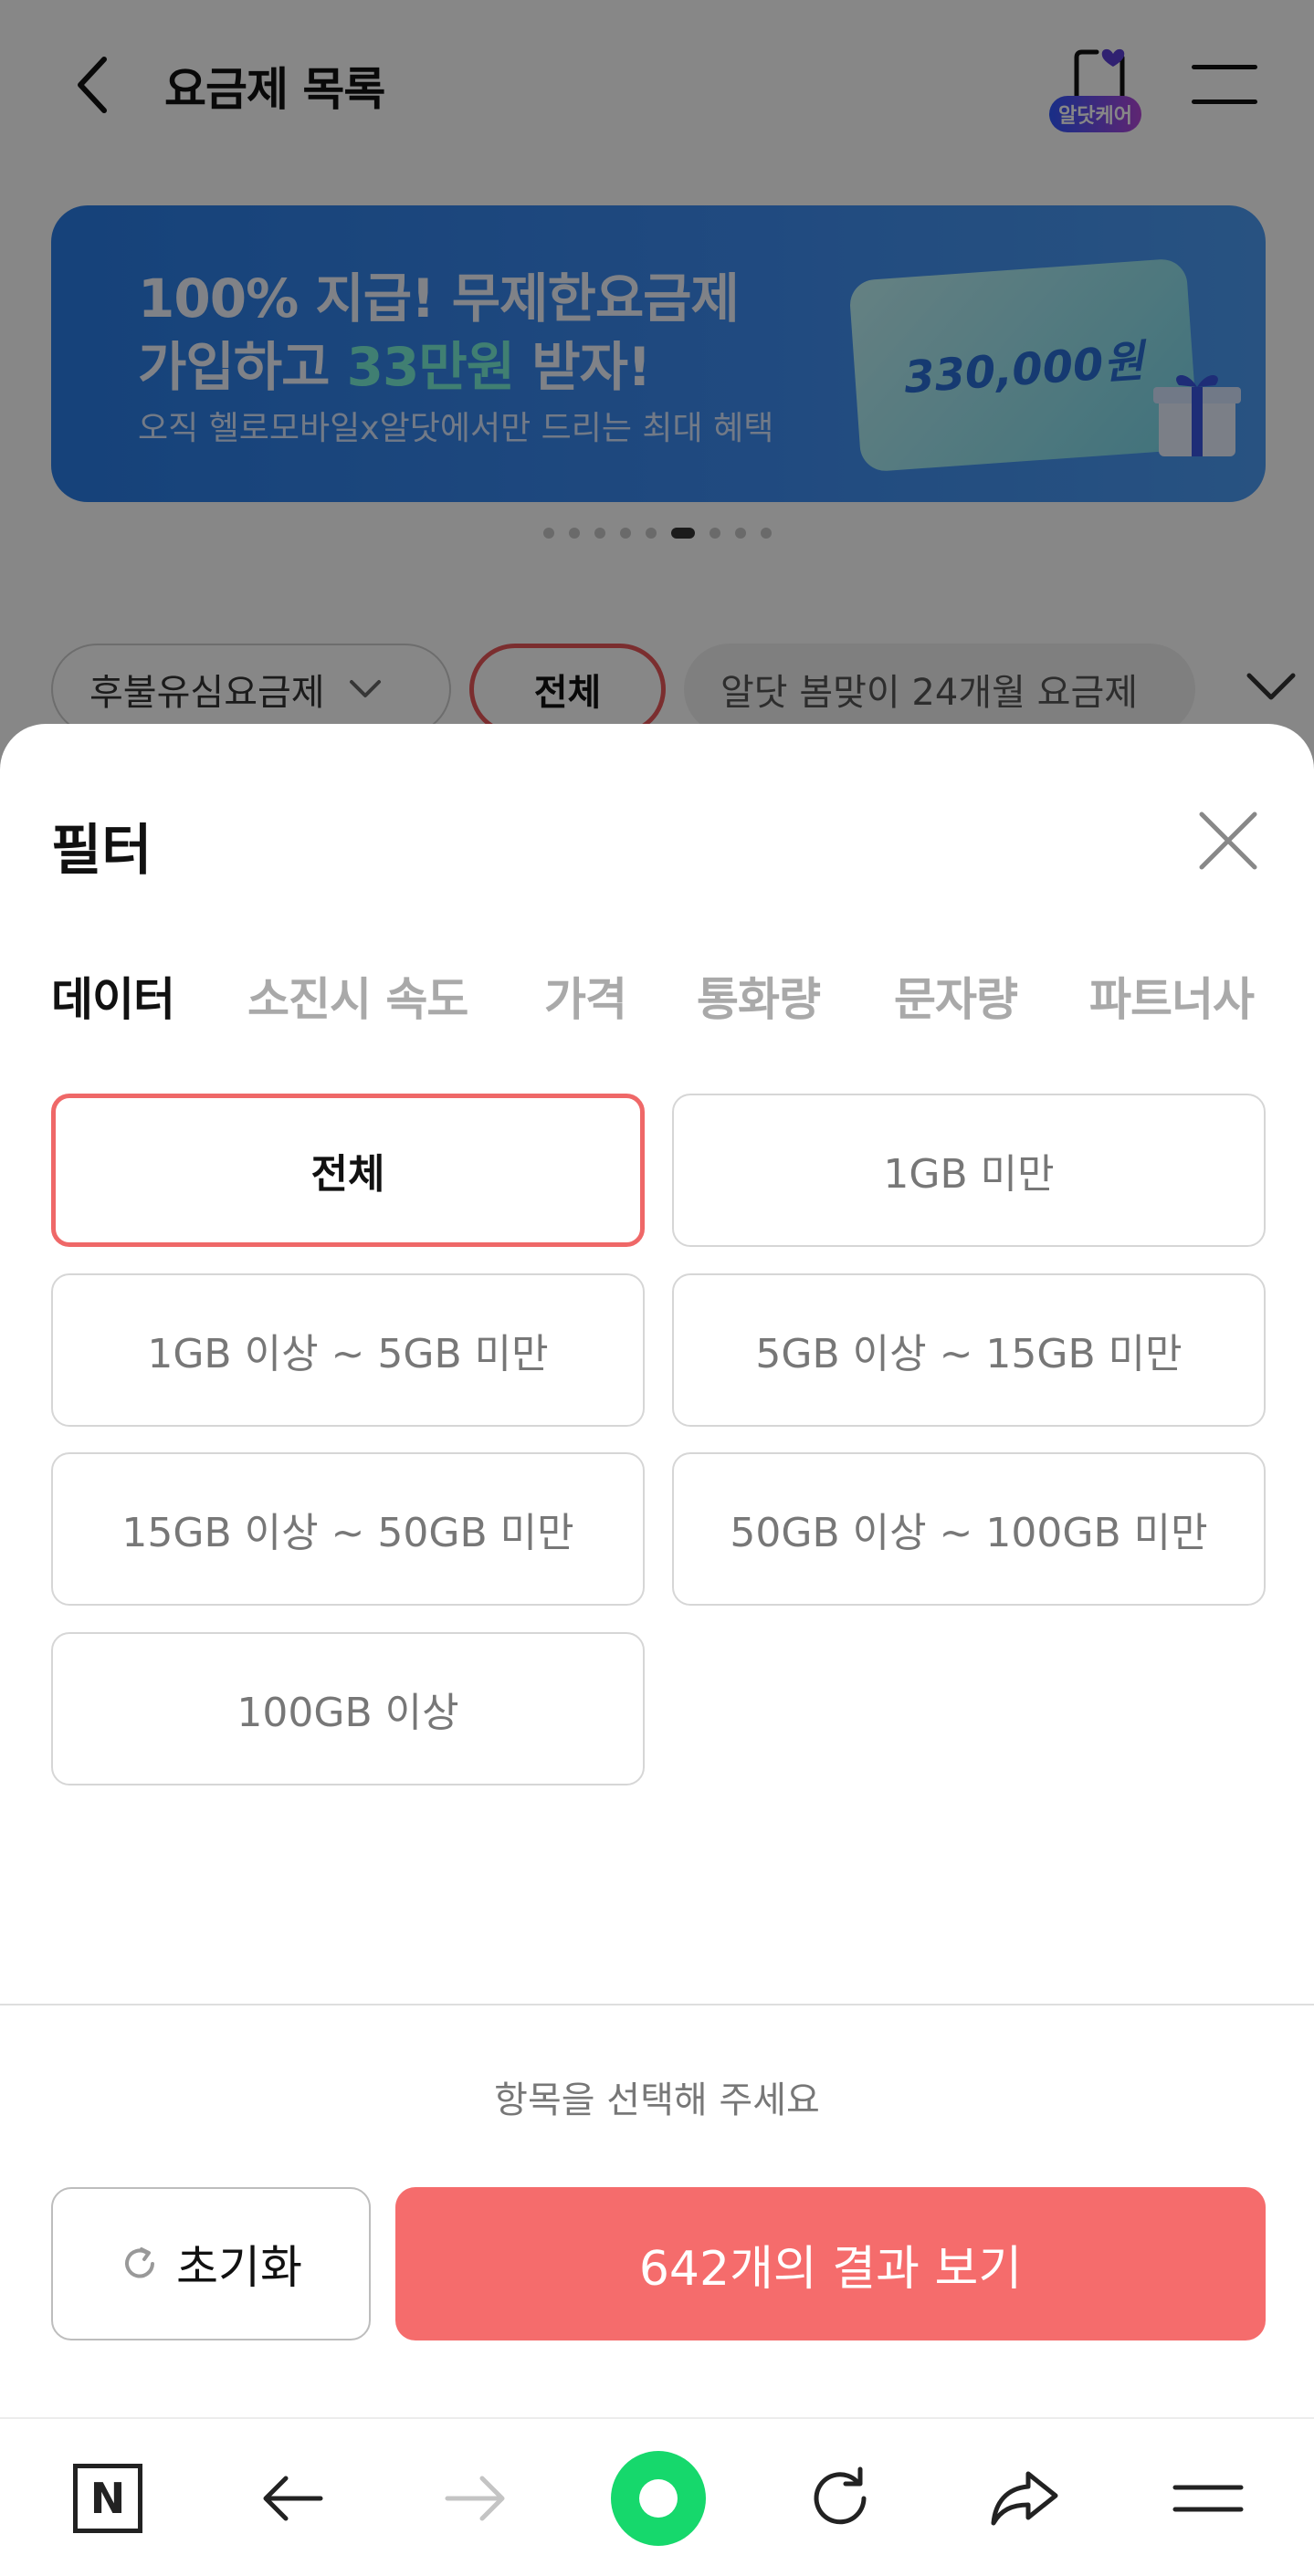 The image size is (1314, 2576). What do you see at coordinates (969, 1529) in the screenshot?
I see `data-option-50-100gb: 50GB 이상 ~ 100GB 미만` at bounding box center [969, 1529].